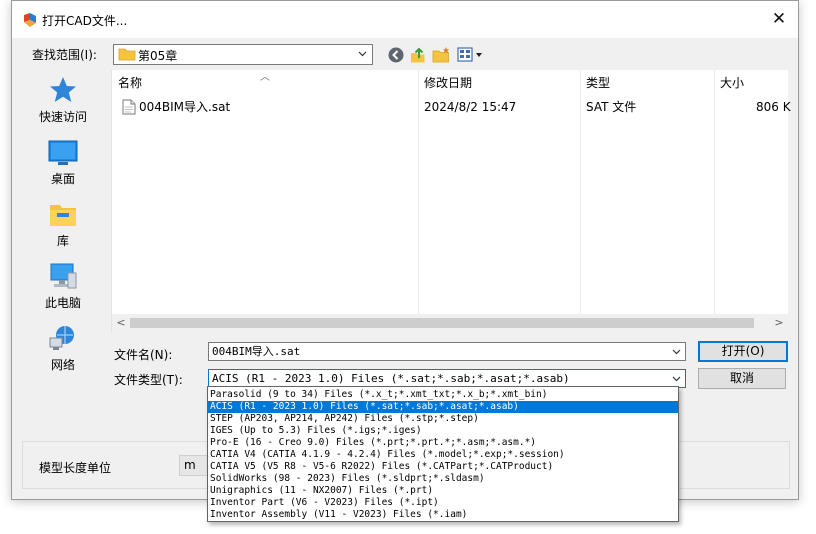 This screenshot has width=816, height=534. What do you see at coordinates (779, 323) in the screenshot?
I see `scroll-right-icon: >` at bounding box center [779, 323].